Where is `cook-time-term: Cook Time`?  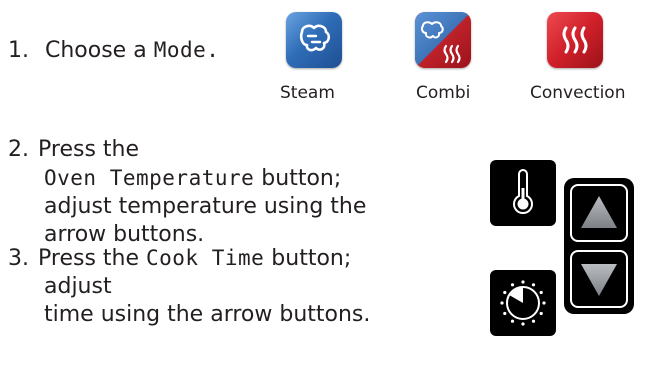
cook-time-term: Cook Time is located at coordinates (205, 258).